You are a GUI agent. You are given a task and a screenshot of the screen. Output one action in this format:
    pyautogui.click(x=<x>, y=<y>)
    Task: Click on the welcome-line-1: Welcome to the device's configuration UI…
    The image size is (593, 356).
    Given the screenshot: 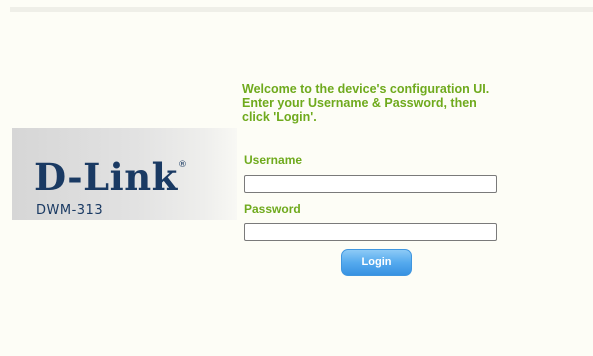 What is the action you would take?
    pyautogui.click(x=366, y=89)
    